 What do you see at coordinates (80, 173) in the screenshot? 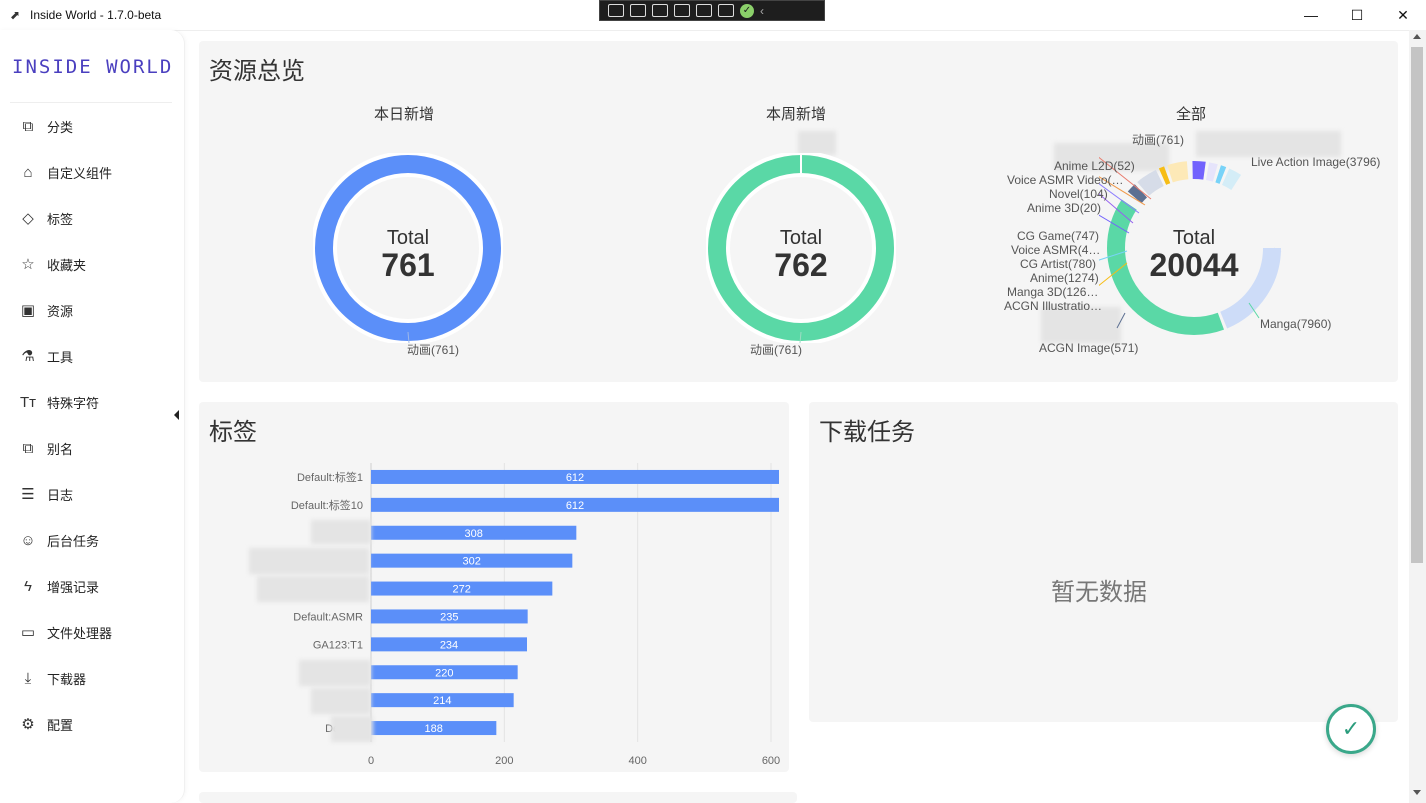
I see `sidebar-item-label: 自定义组件` at bounding box center [80, 173].